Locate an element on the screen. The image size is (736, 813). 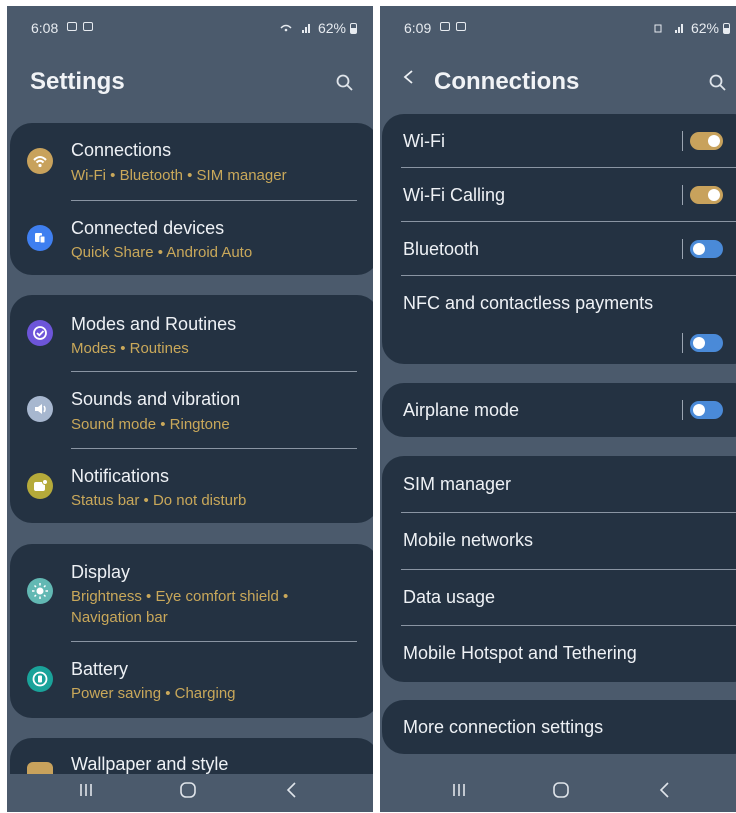
airplane-toggle is located at coordinates (706, 410).